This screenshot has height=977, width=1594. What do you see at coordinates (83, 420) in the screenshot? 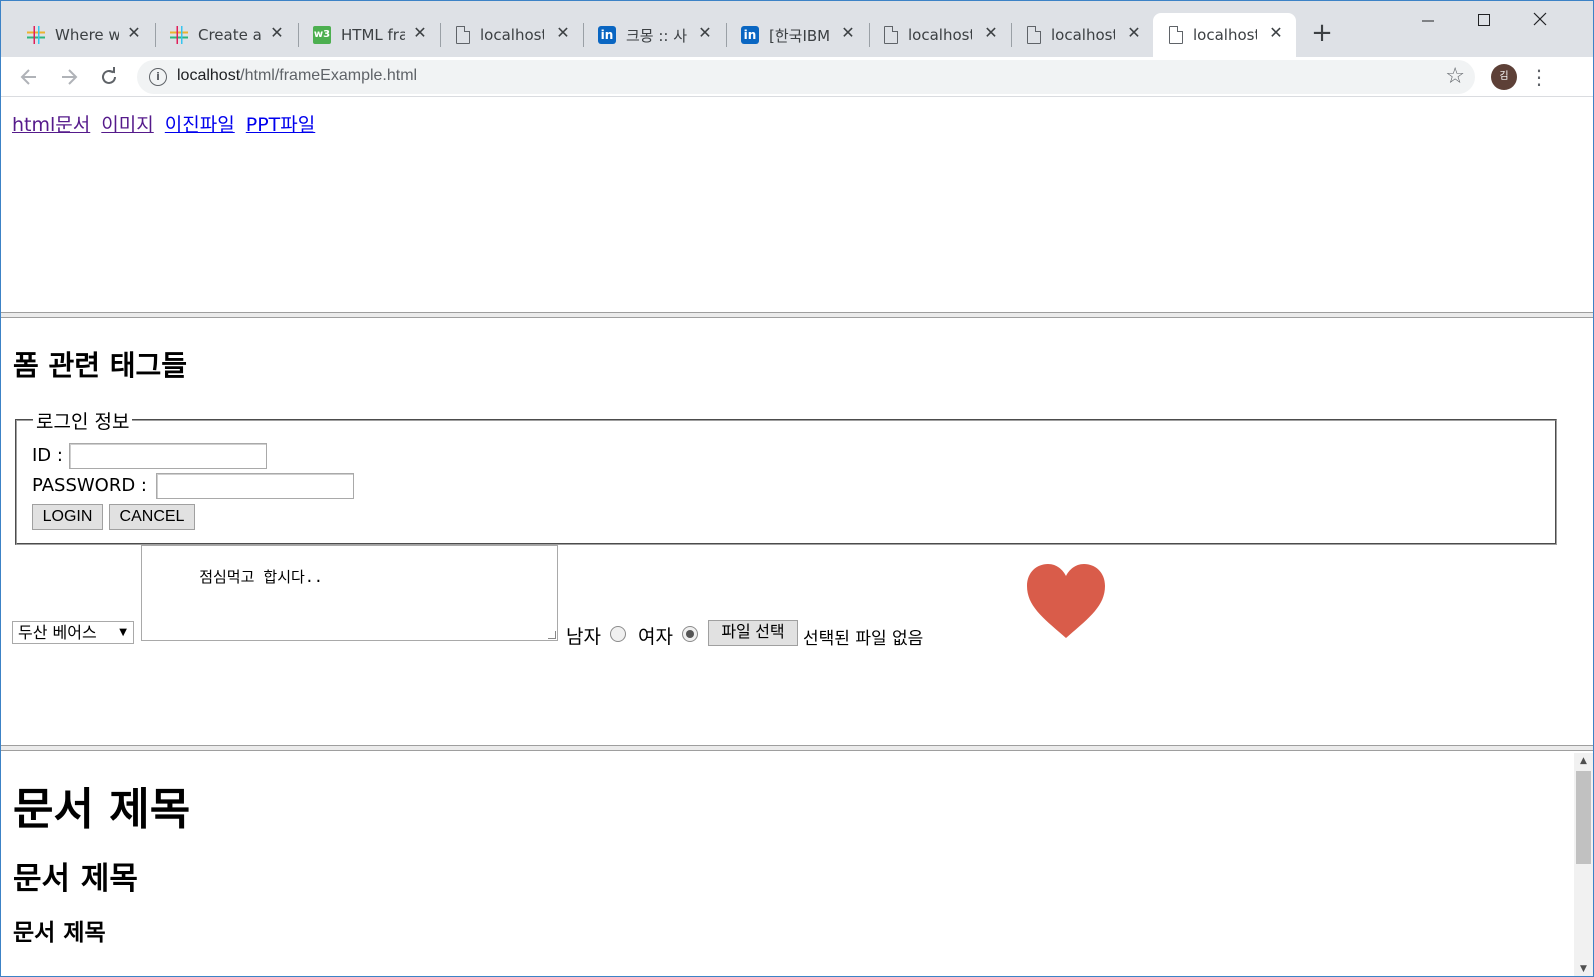
I see `fieldset-legend: 로그인 정보` at bounding box center [83, 420].